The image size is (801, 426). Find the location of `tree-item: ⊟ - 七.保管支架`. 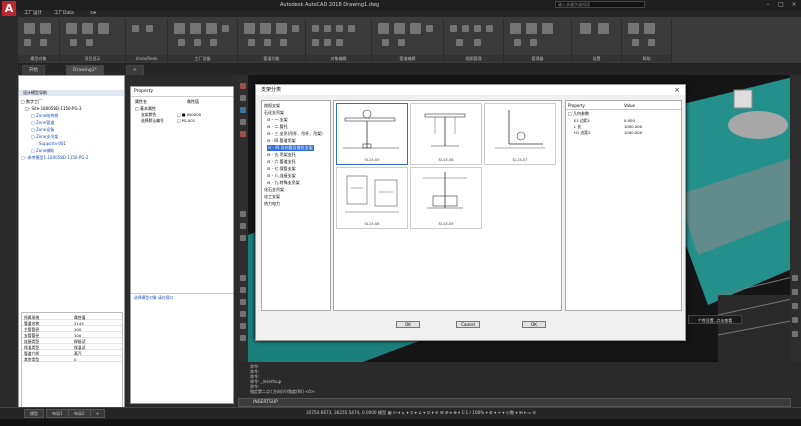

tree-item: ⊟ - 七.保管支架 is located at coordinates (281, 169).